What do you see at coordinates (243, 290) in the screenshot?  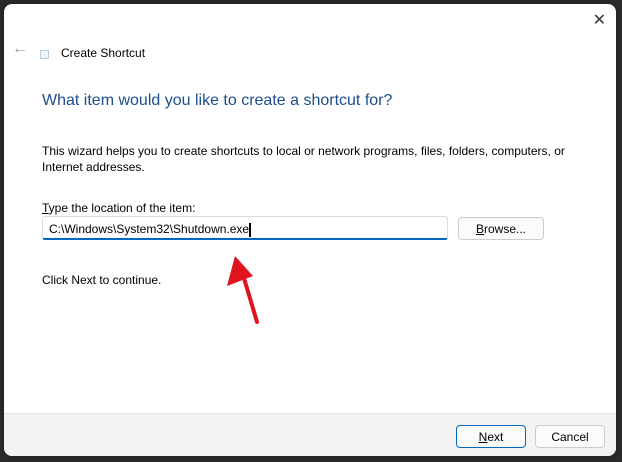 I see `red-annotation-arrow-icon` at bounding box center [243, 290].